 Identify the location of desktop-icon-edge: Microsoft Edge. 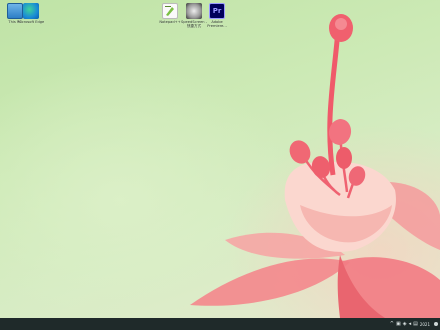
(31, 21).